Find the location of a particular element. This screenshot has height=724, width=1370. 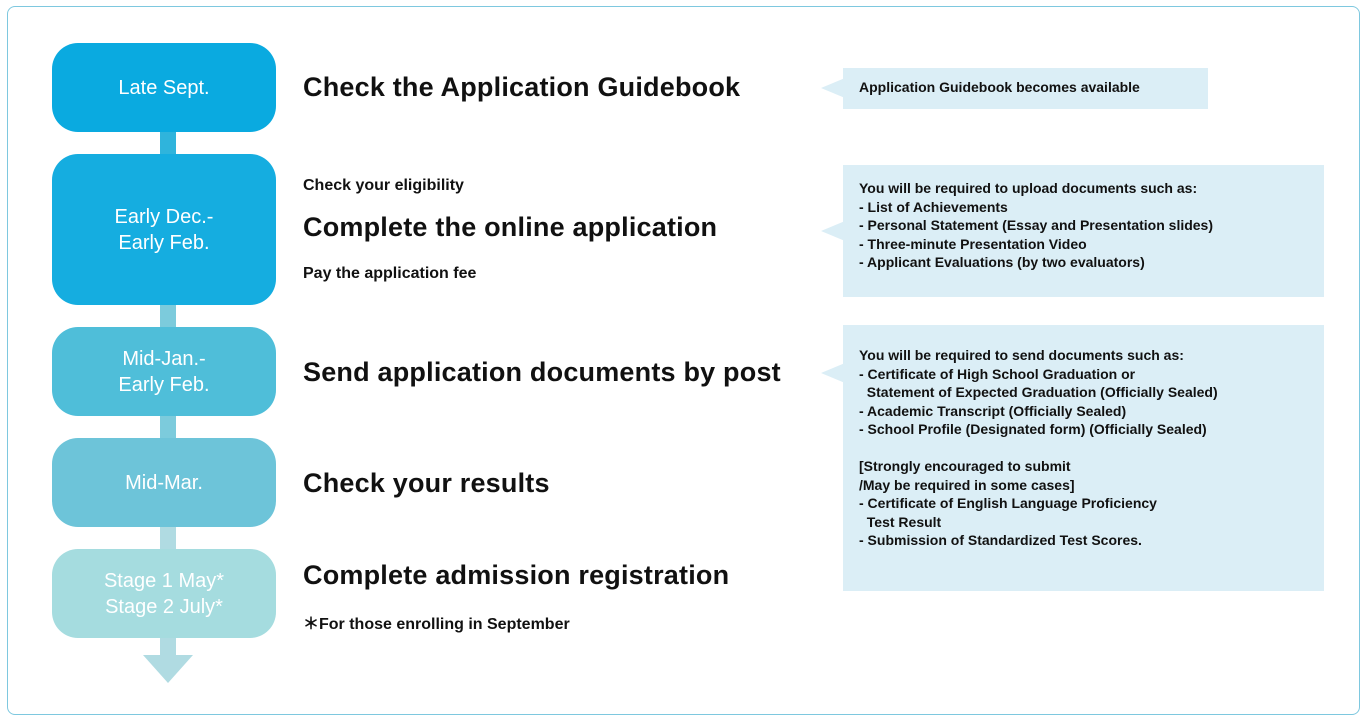

note-line: - List of Achievements is located at coordinates (933, 206).